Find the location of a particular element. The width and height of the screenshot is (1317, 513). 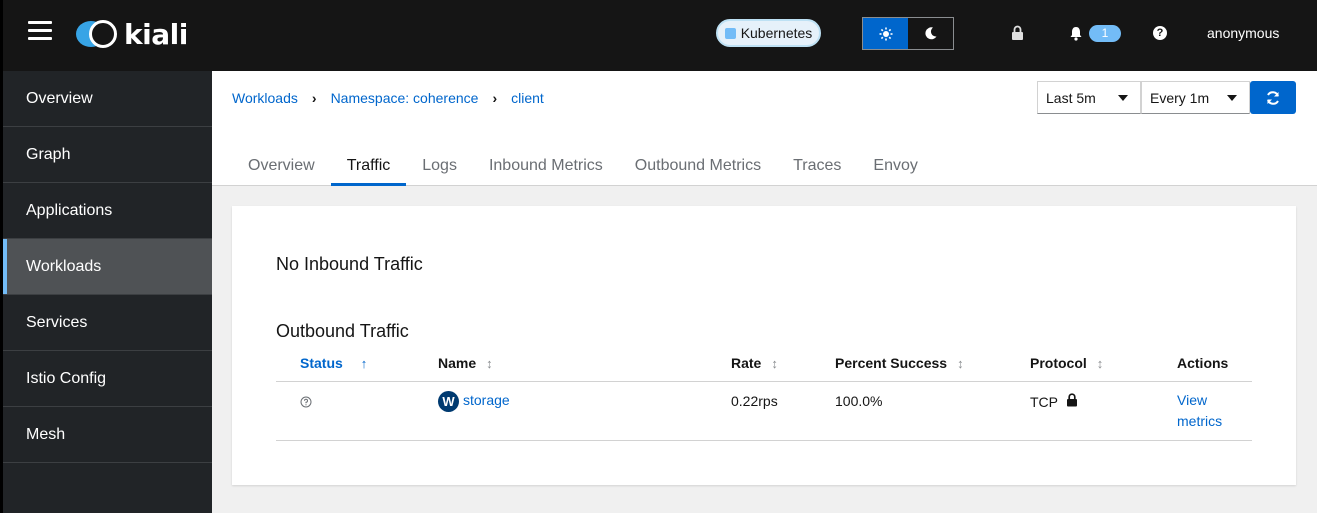

hamburger-menu-icon is located at coordinates (40, 31).